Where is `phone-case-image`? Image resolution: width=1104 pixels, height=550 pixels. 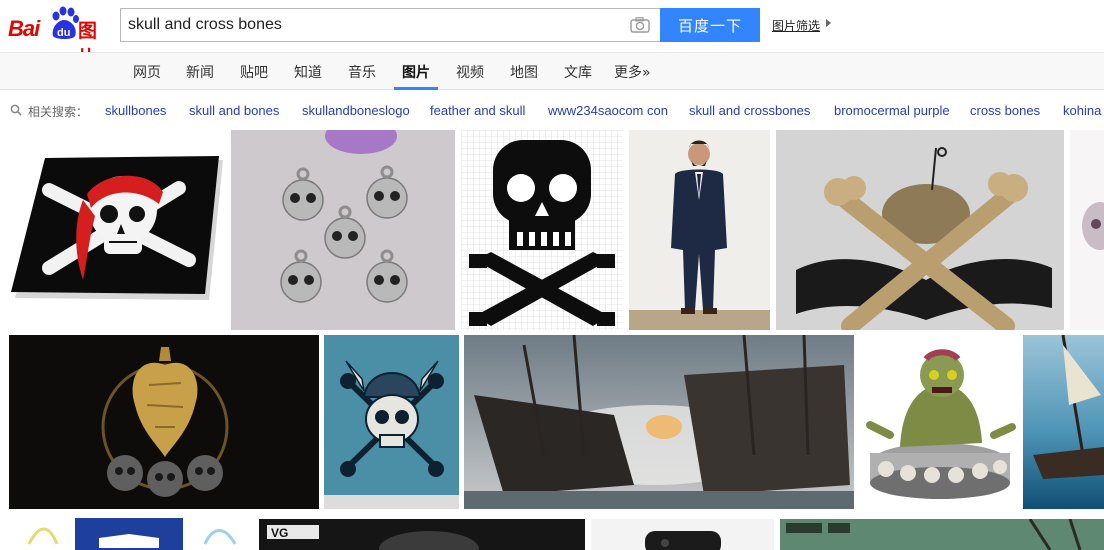
phone-case-image is located at coordinates (682, 534).